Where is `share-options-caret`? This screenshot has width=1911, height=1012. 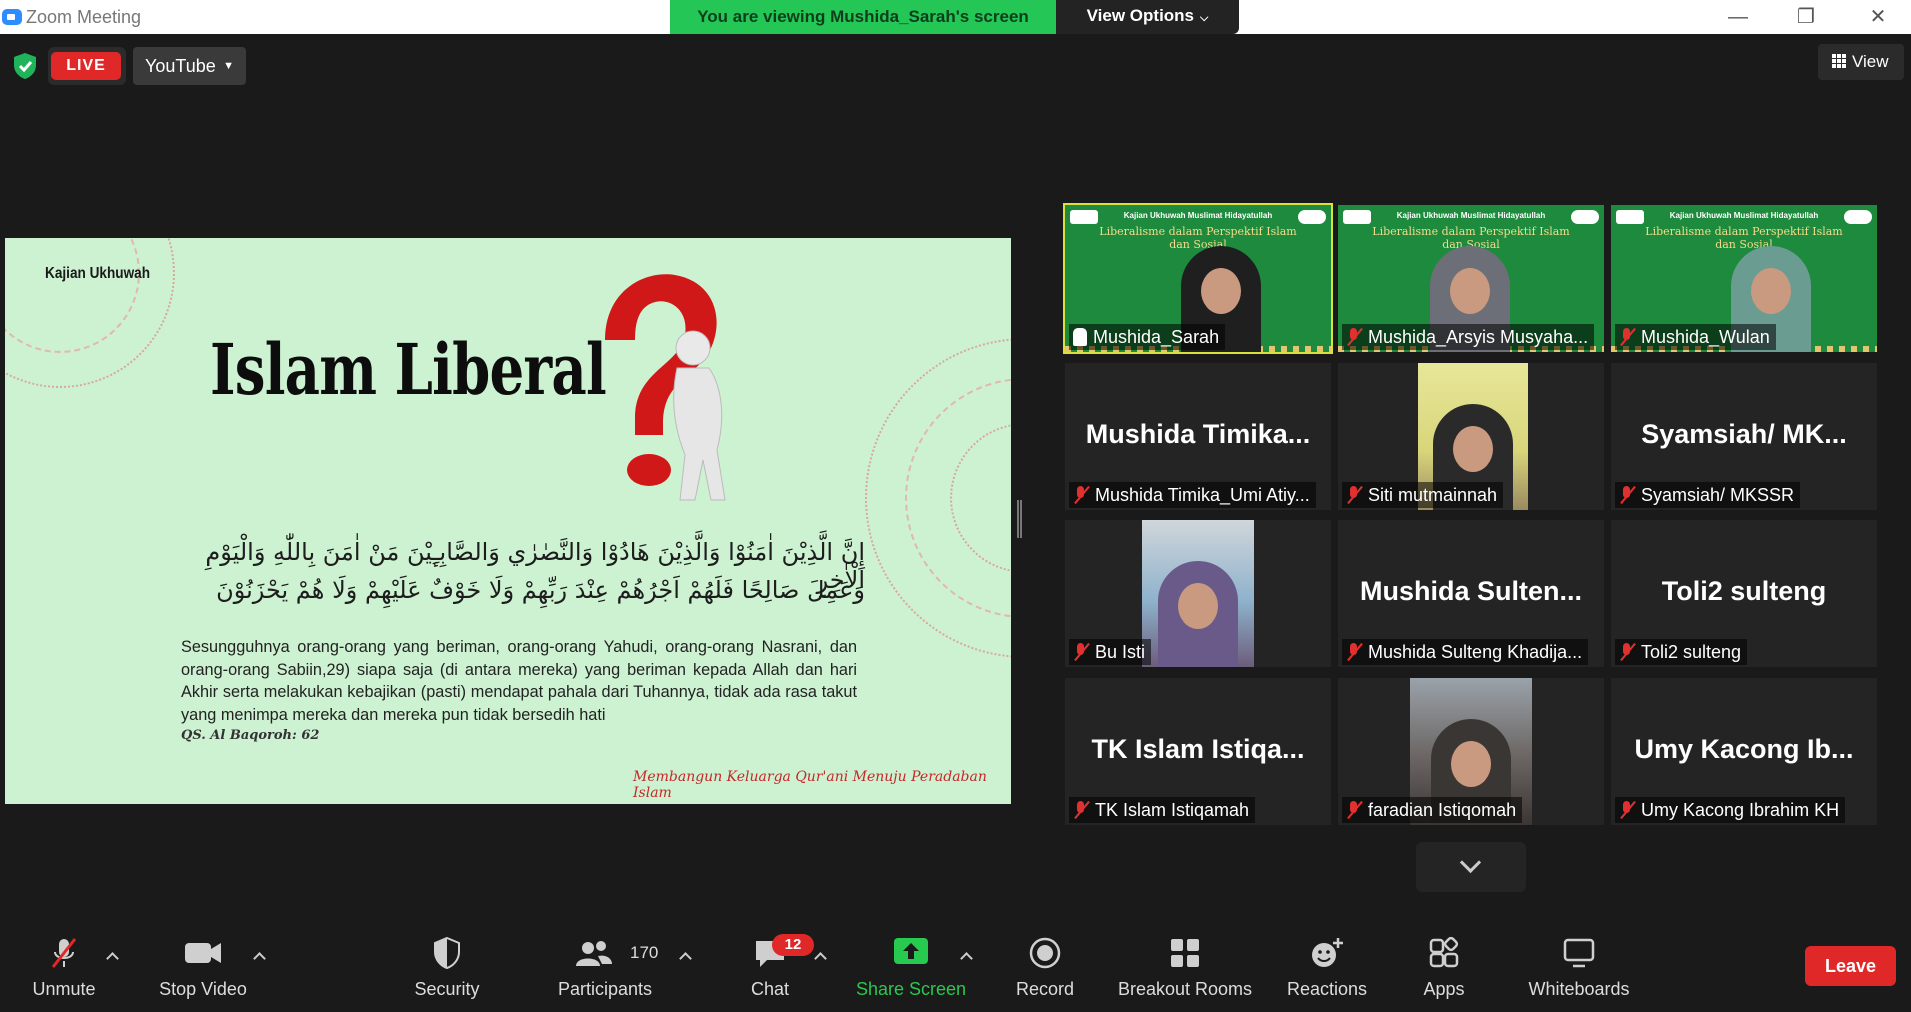
share-options-caret is located at coordinates (966, 955).